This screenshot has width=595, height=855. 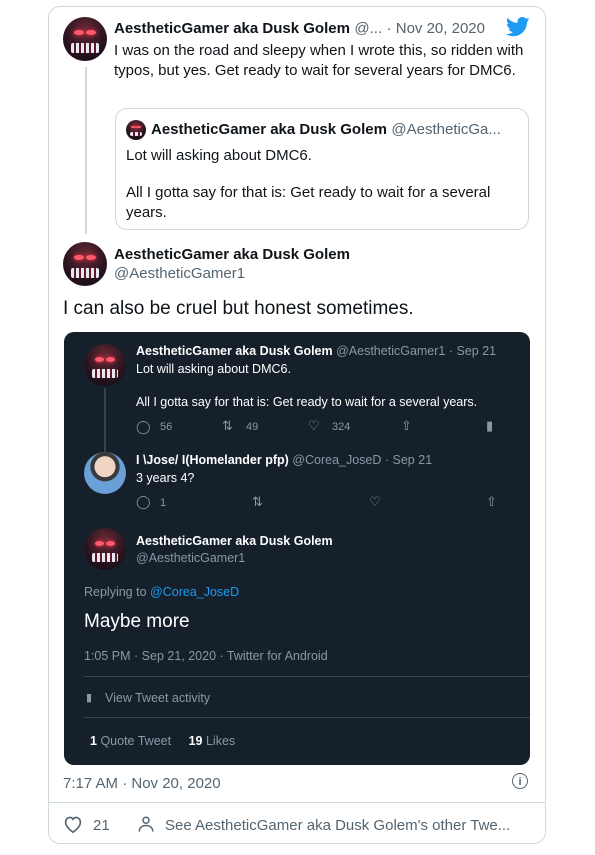 What do you see at coordinates (142, 783) in the screenshot?
I see `tweet-timestamp: 7:17 AM · Nov 20, 2020` at bounding box center [142, 783].